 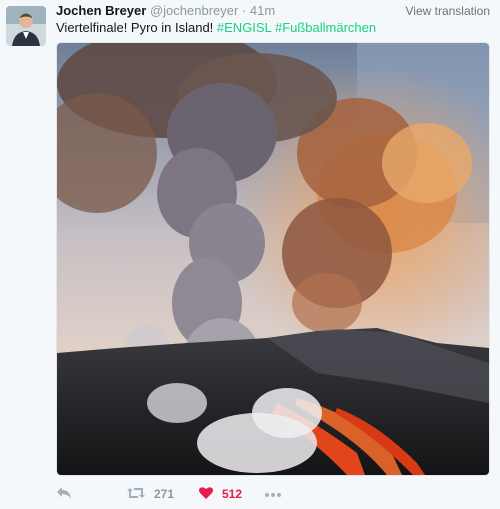 I want to click on more-button, so click(x=273, y=494).